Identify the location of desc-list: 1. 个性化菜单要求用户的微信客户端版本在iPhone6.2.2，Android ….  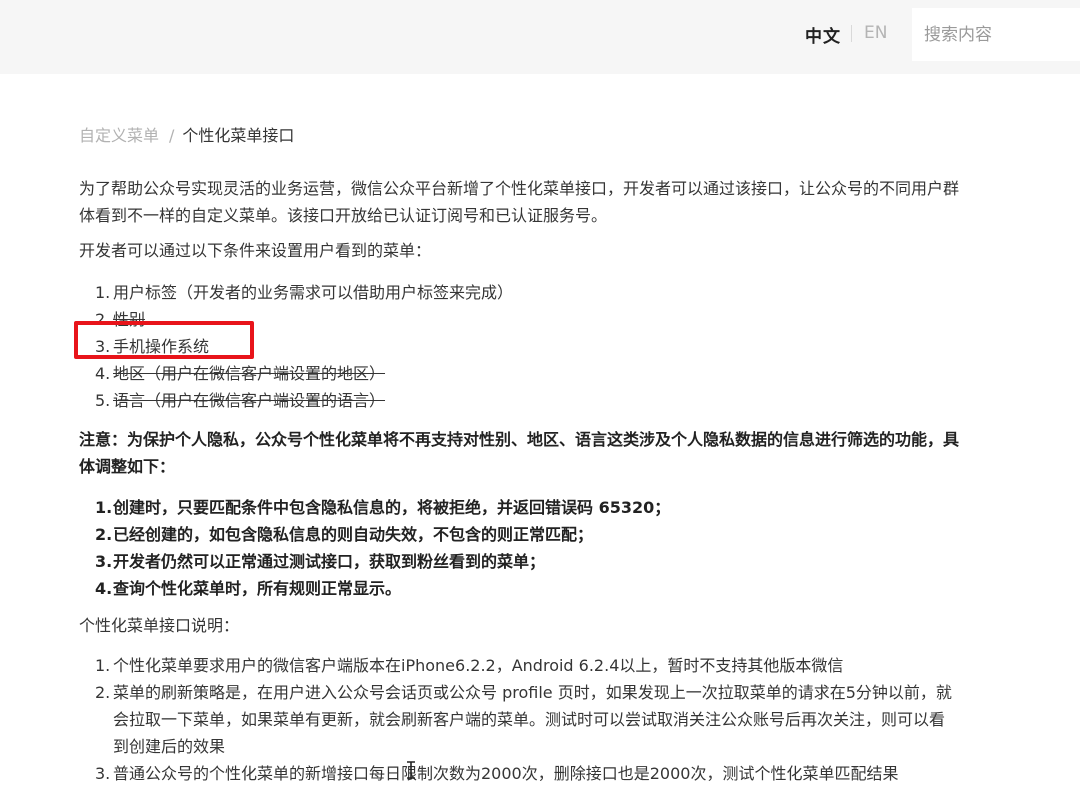
(519, 719).